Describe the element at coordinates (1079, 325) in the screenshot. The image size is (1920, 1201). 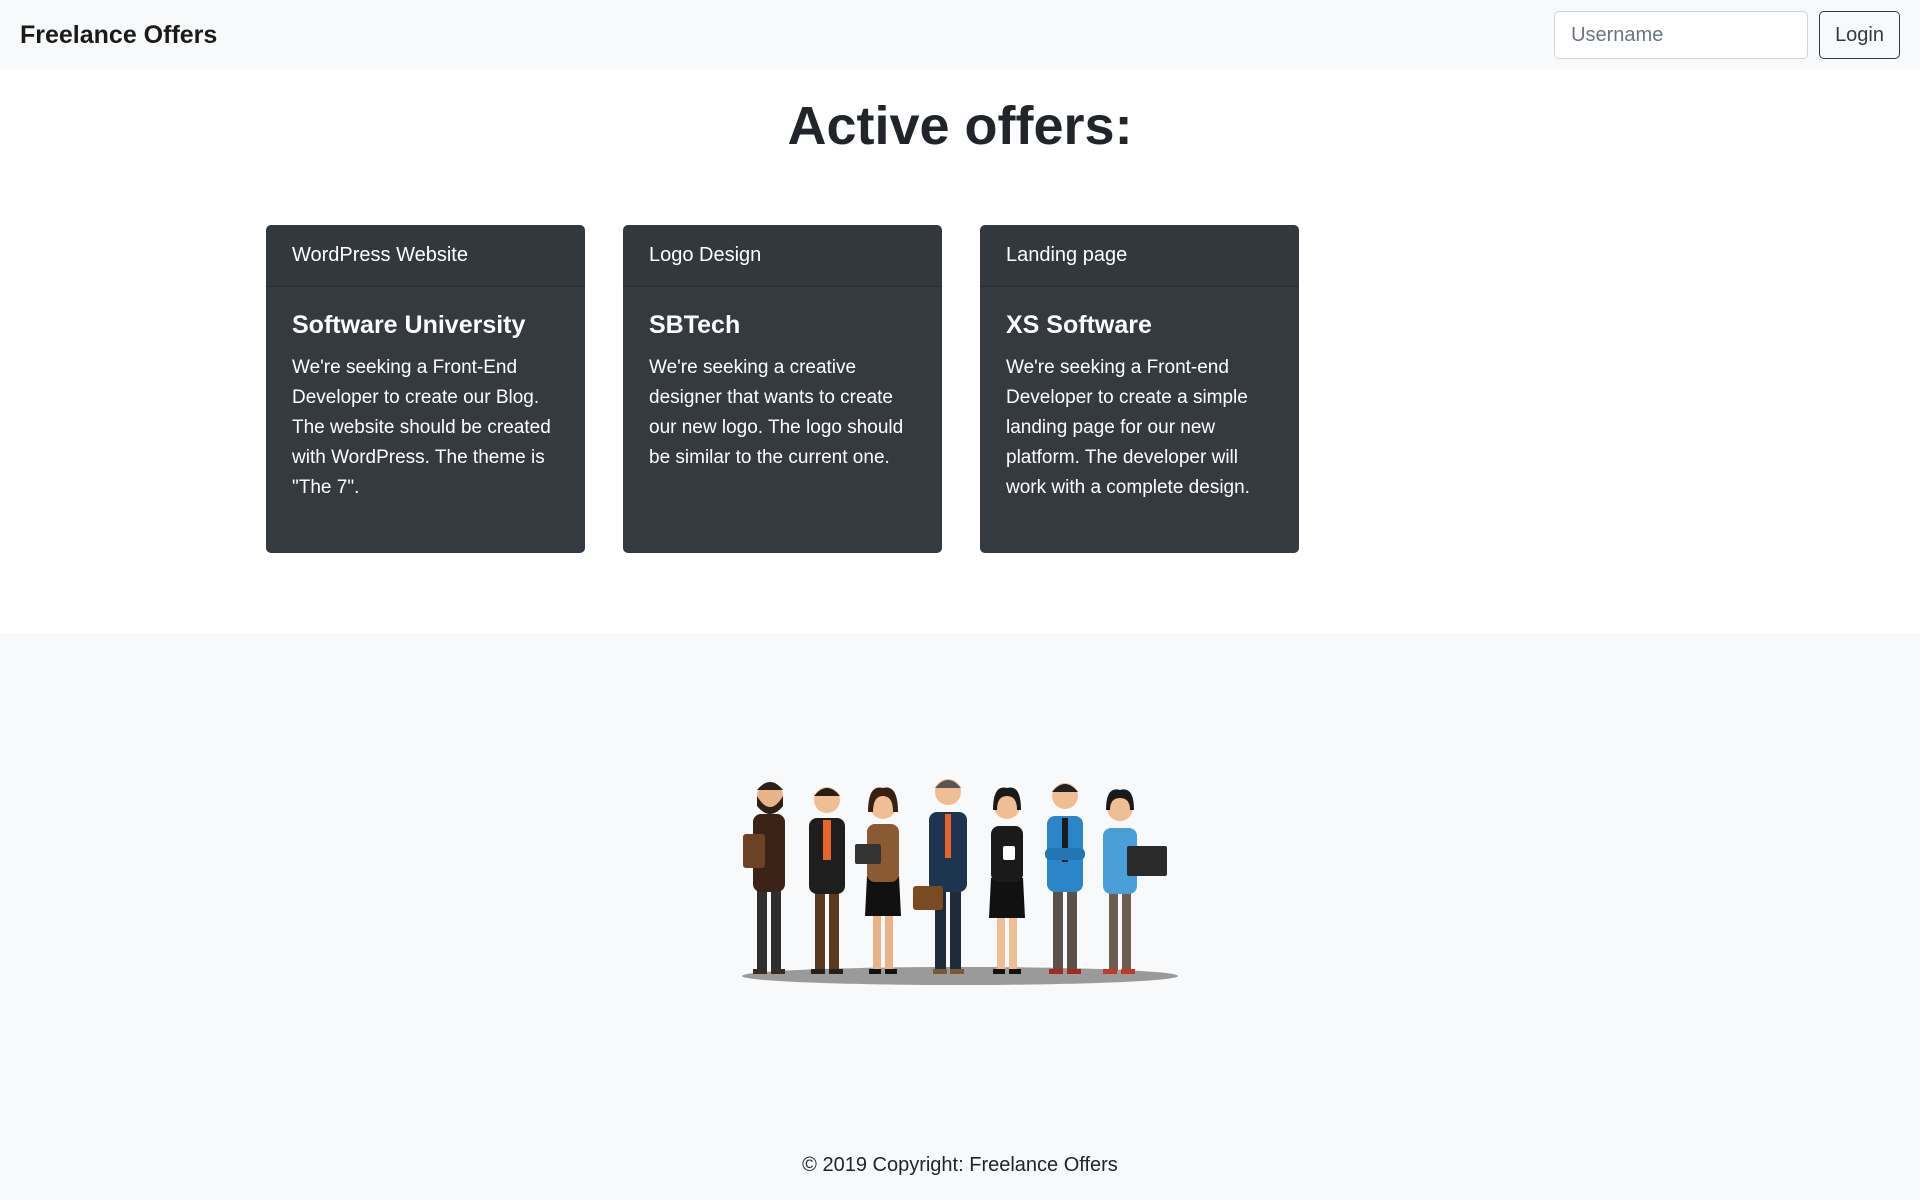
I see `offer-company: XS Software` at that location.